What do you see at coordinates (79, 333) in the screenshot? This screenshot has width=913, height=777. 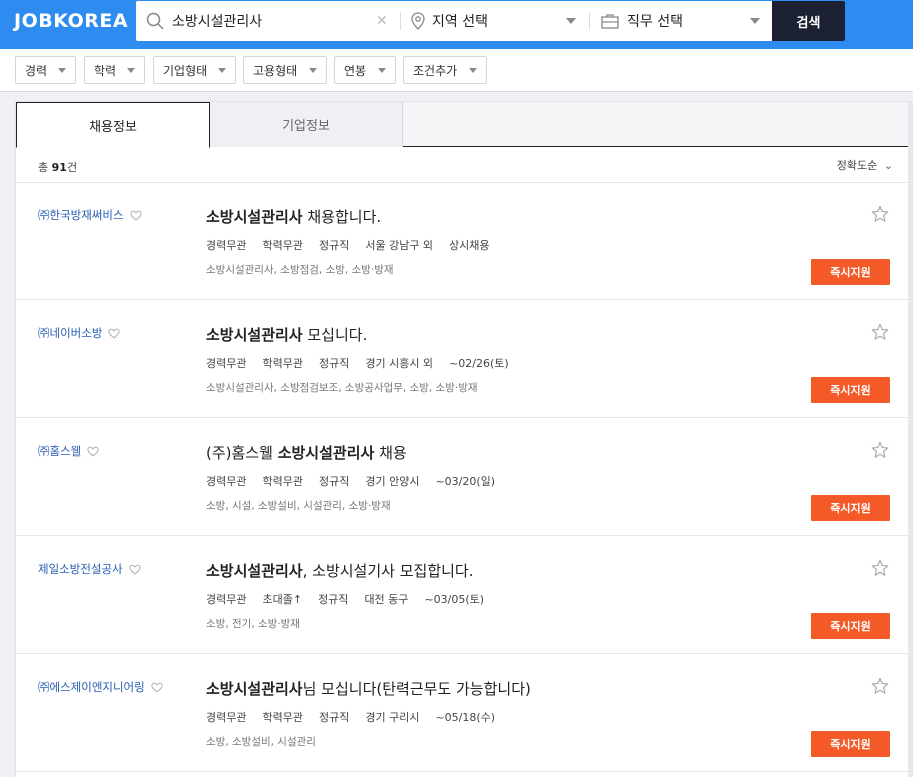 I see `company-name: ㈜네이버소방` at bounding box center [79, 333].